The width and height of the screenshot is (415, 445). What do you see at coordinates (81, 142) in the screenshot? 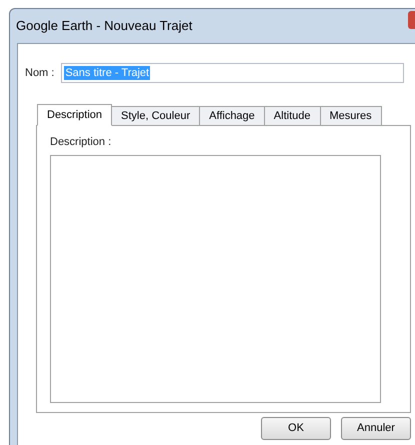
I see `description-label: Description :` at bounding box center [81, 142].